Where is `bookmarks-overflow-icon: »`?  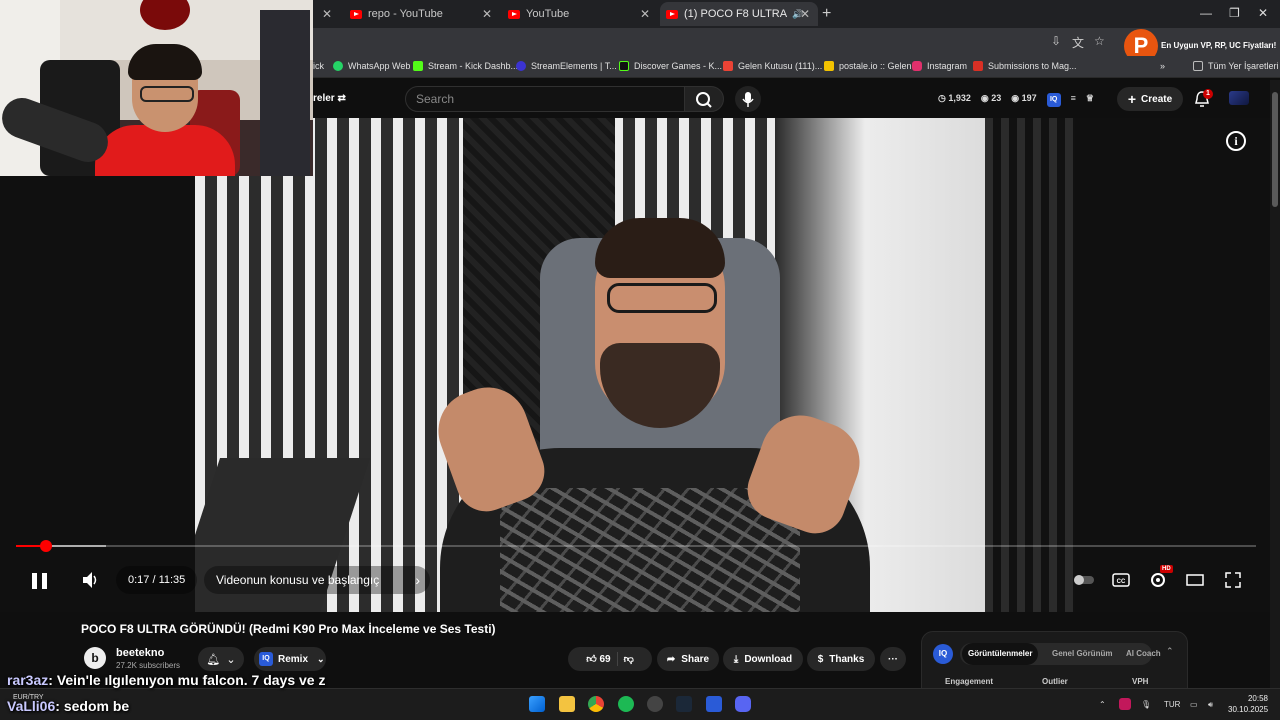 bookmarks-overflow-icon: » is located at coordinates (1162, 66).